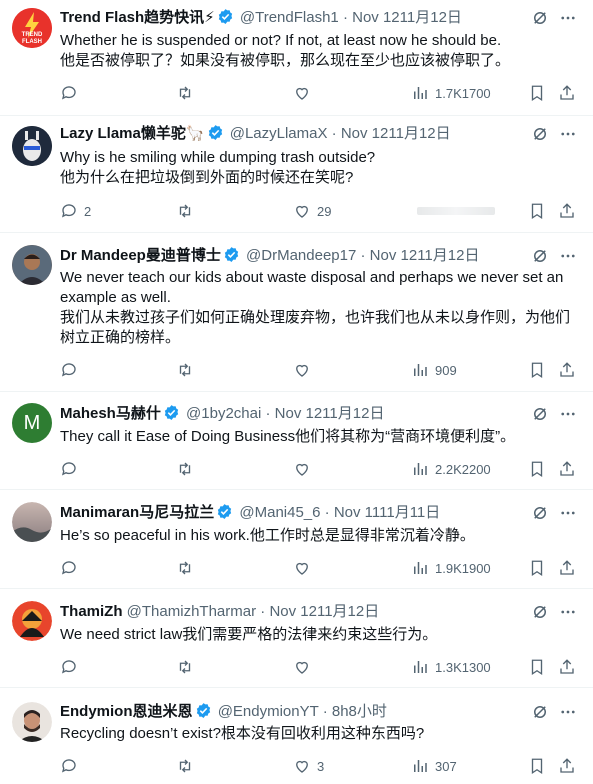 The height and width of the screenshot is (784, 593). What do you see at coordinates (137, 512) in the screenshot?
I see `display-name: Manimaran马尼马拉兰` at bounding box center [137, 512].